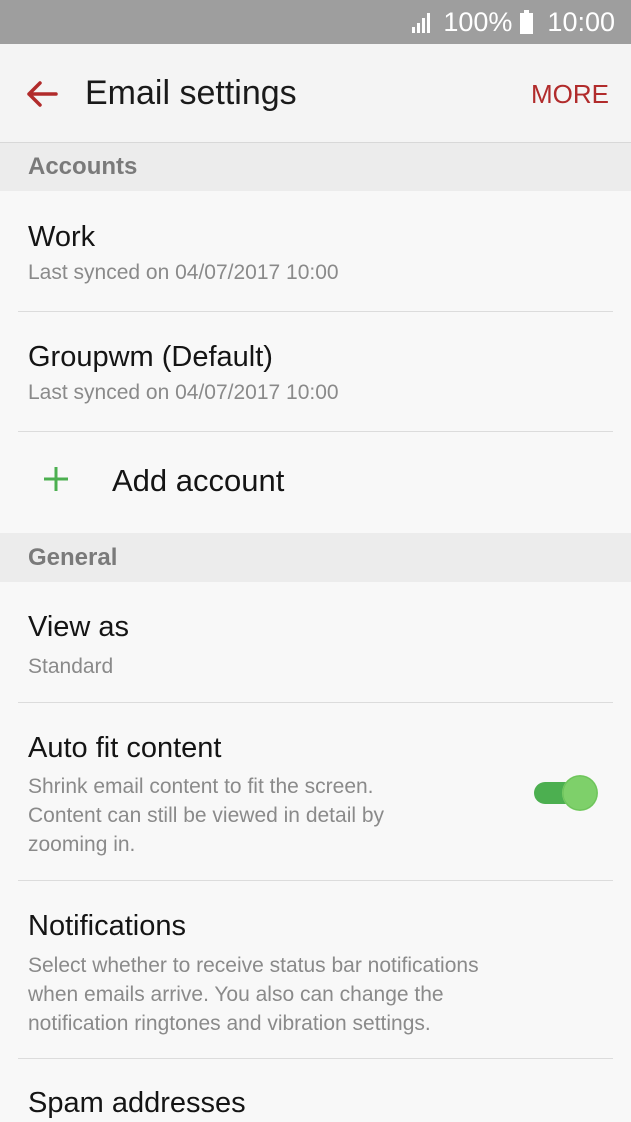 The image size is (631, 1122). What do you see at coordinates (137, 1103) in the screenshot?
I see `setting-title: Spam addresses` at bounding box center [137, 1103].